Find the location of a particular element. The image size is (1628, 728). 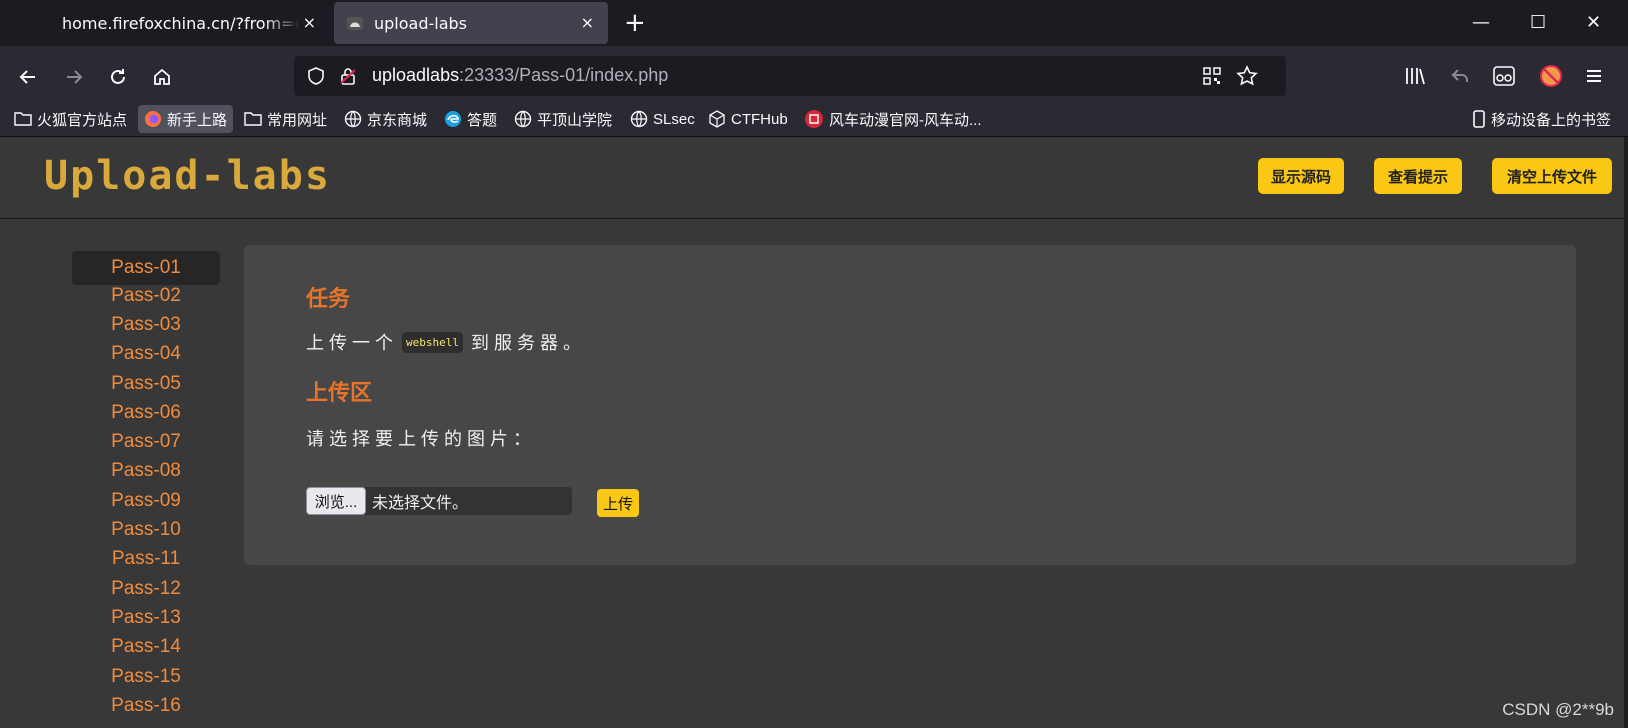

bookmark-item: 火狐官方站点 is located at coordinates (70, 119).